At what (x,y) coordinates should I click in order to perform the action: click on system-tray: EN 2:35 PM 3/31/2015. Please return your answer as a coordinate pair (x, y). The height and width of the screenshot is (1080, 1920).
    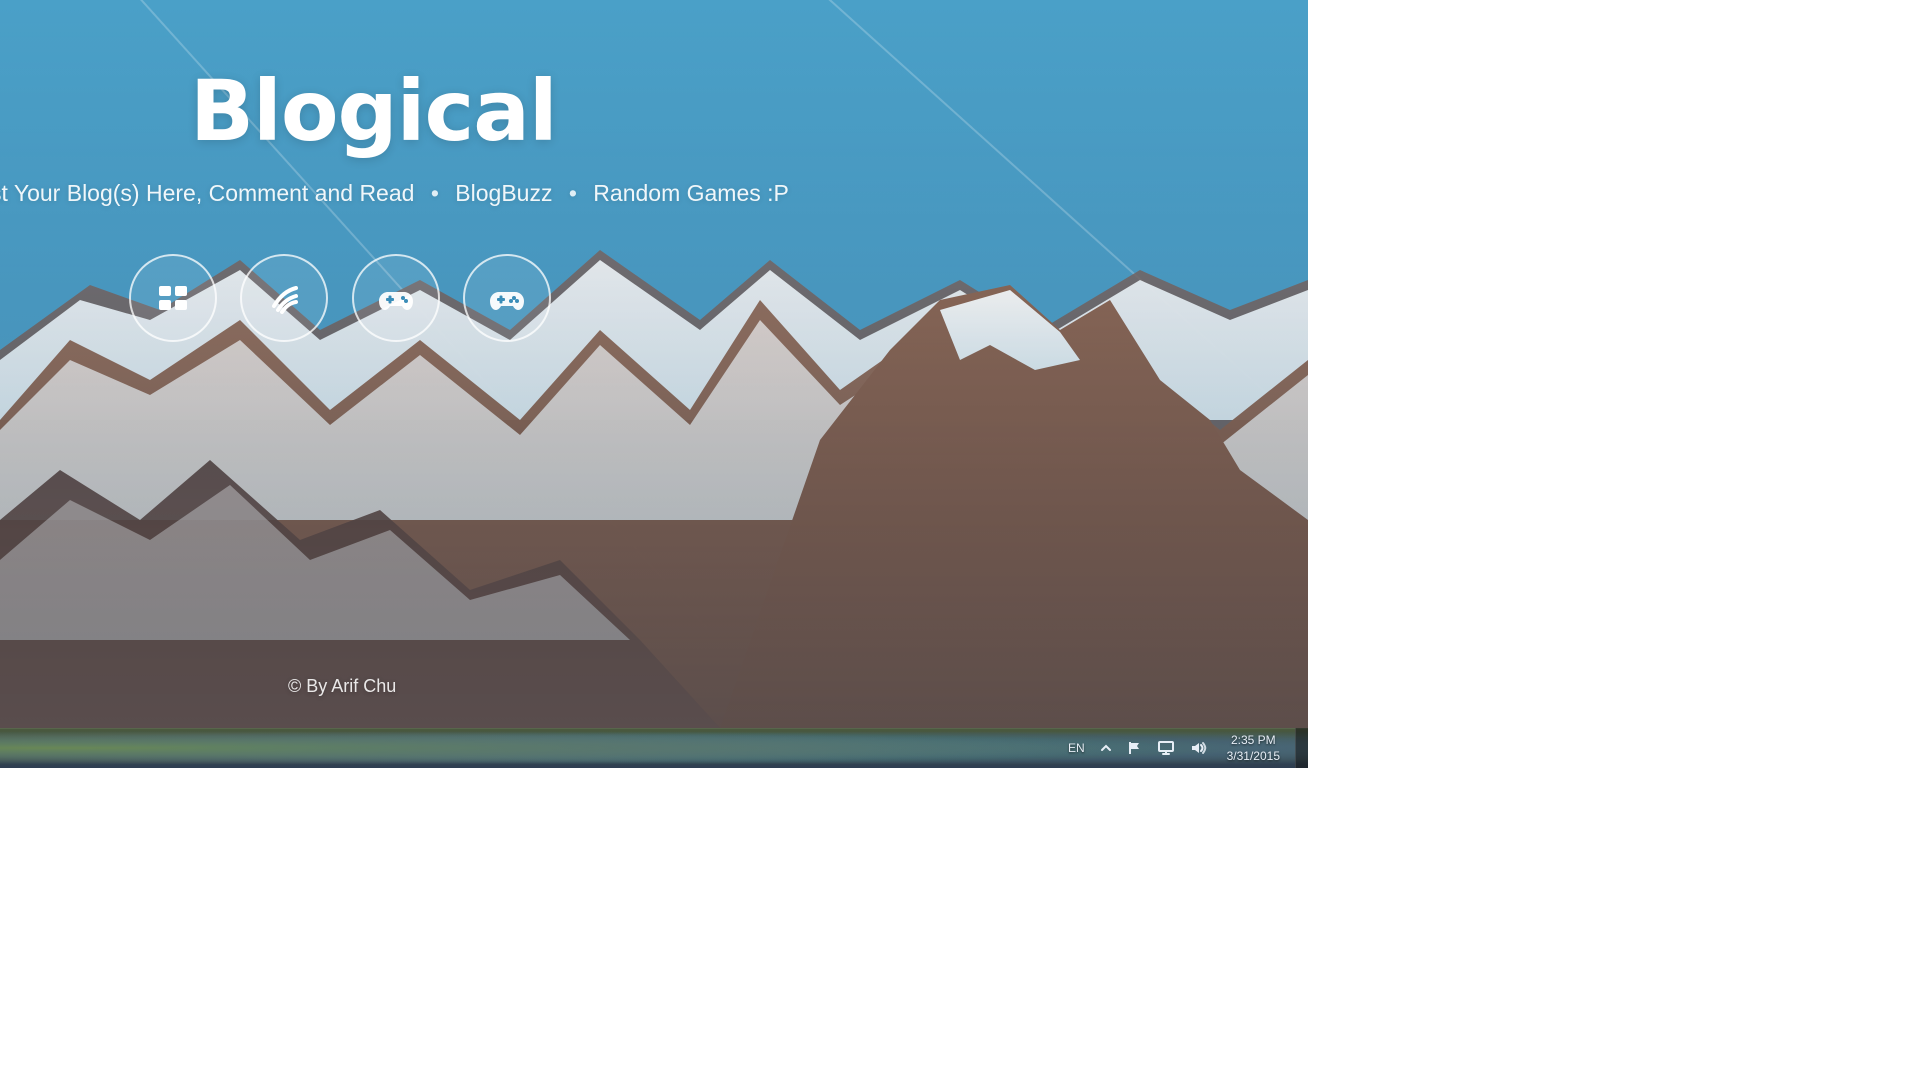
    Looking at the image, I should click on (1179, 748).